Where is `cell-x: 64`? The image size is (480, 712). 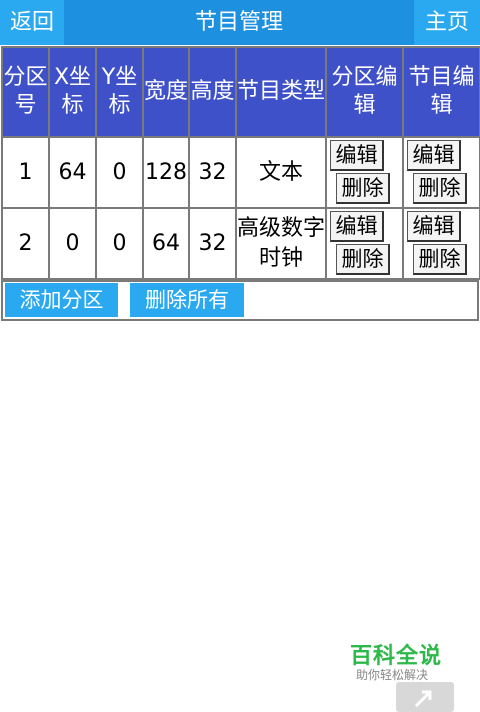 cell-x: 64 is located at coordinates (72, 172).